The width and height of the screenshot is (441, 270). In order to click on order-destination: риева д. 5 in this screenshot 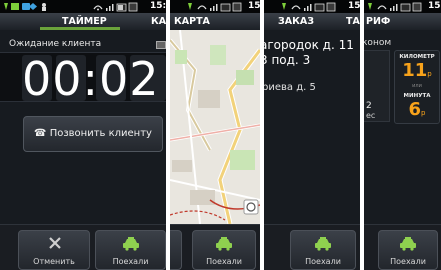, I will do `click(290, 87)`.